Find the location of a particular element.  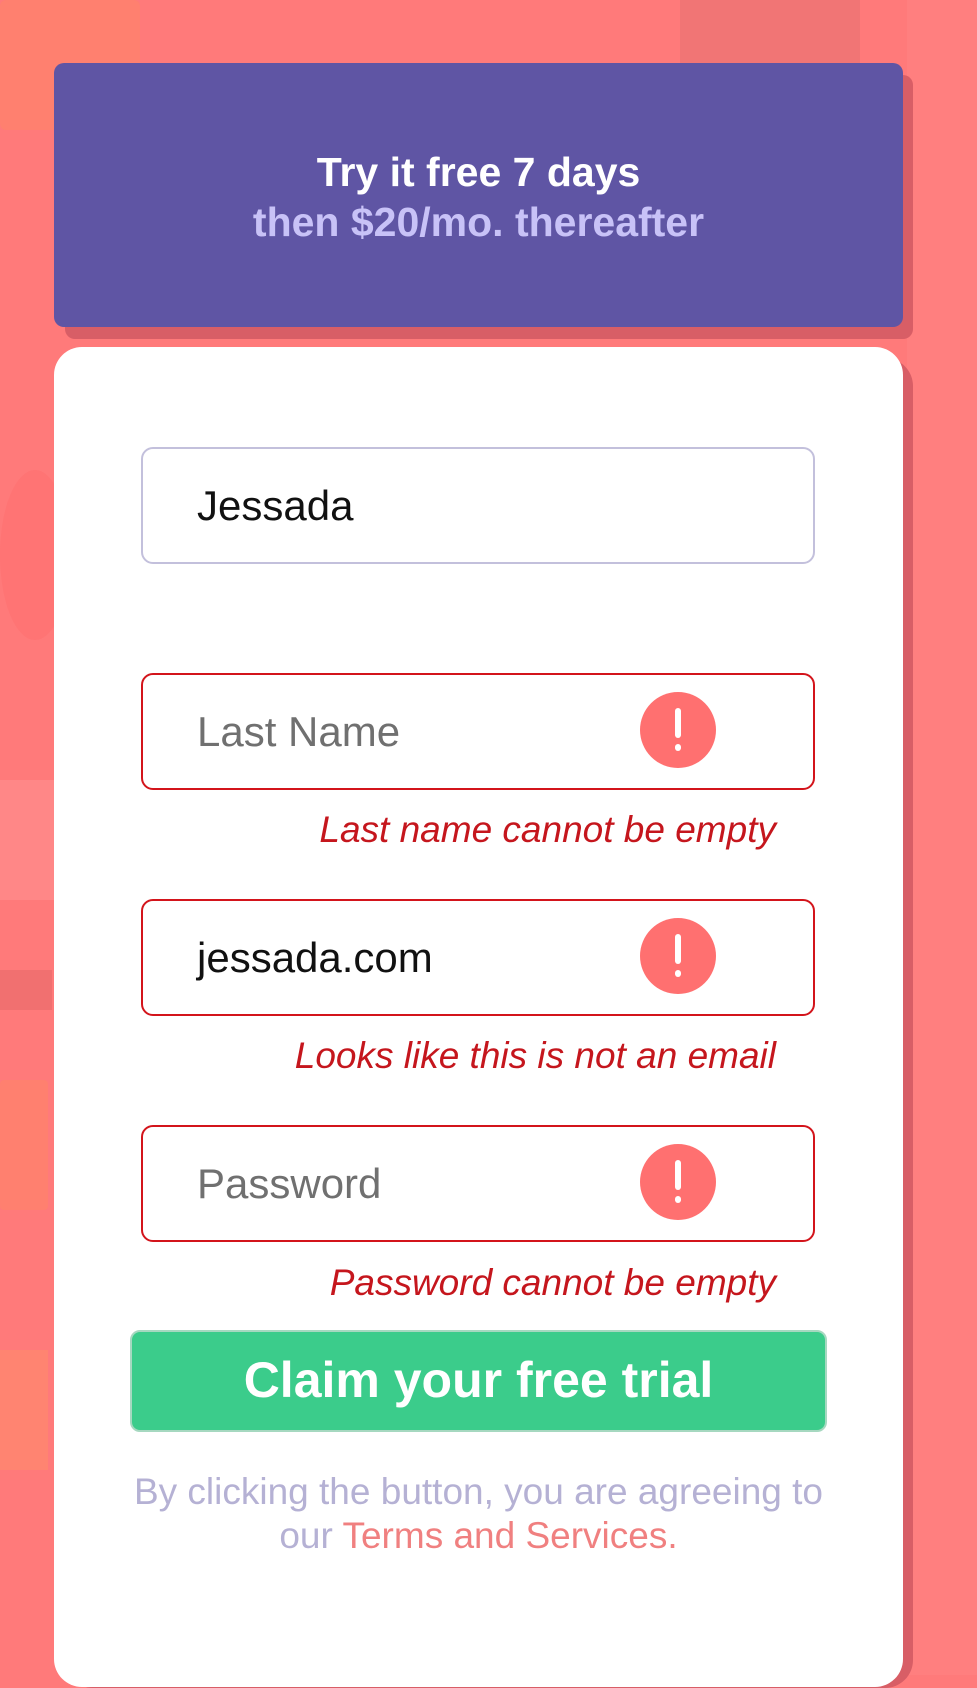

first-name-value: Jessada is located at coordinates (275, 505).